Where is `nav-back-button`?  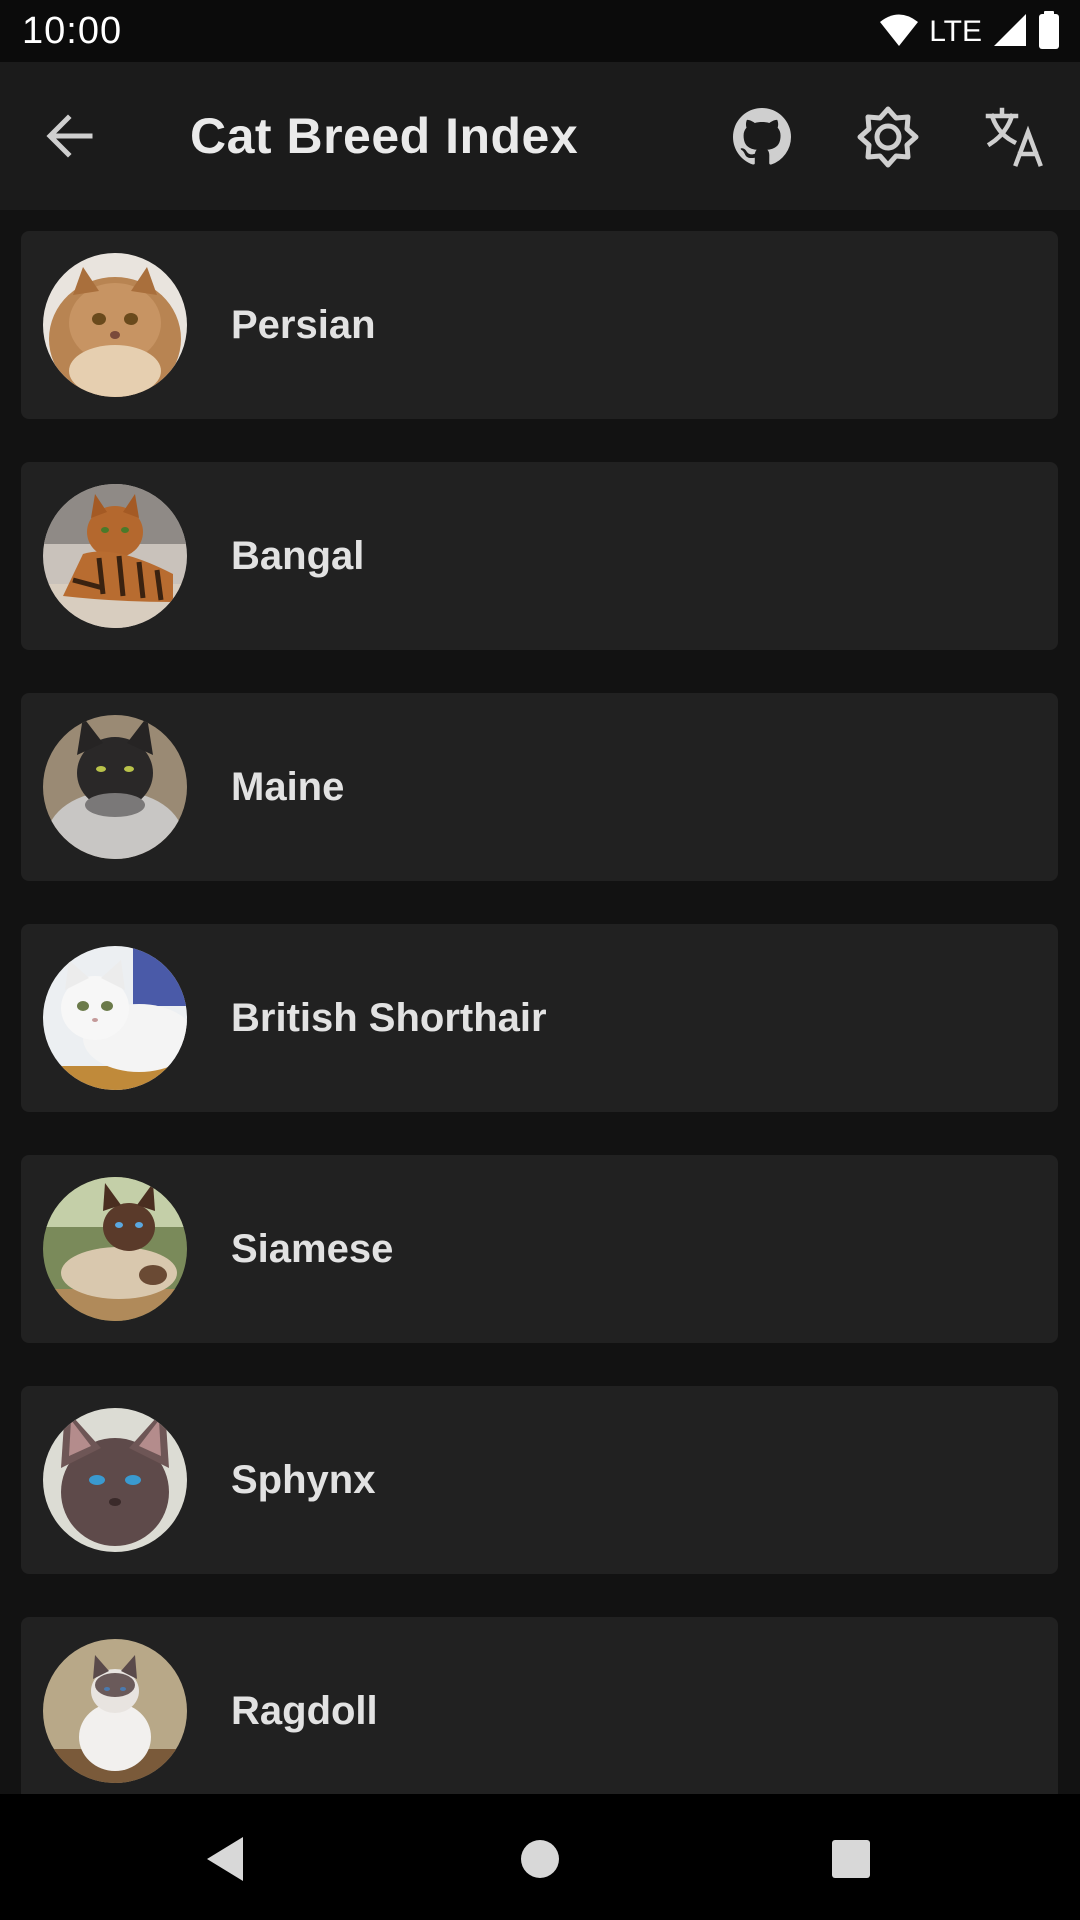 nav-back-button is located at coordinates (225, 1859).